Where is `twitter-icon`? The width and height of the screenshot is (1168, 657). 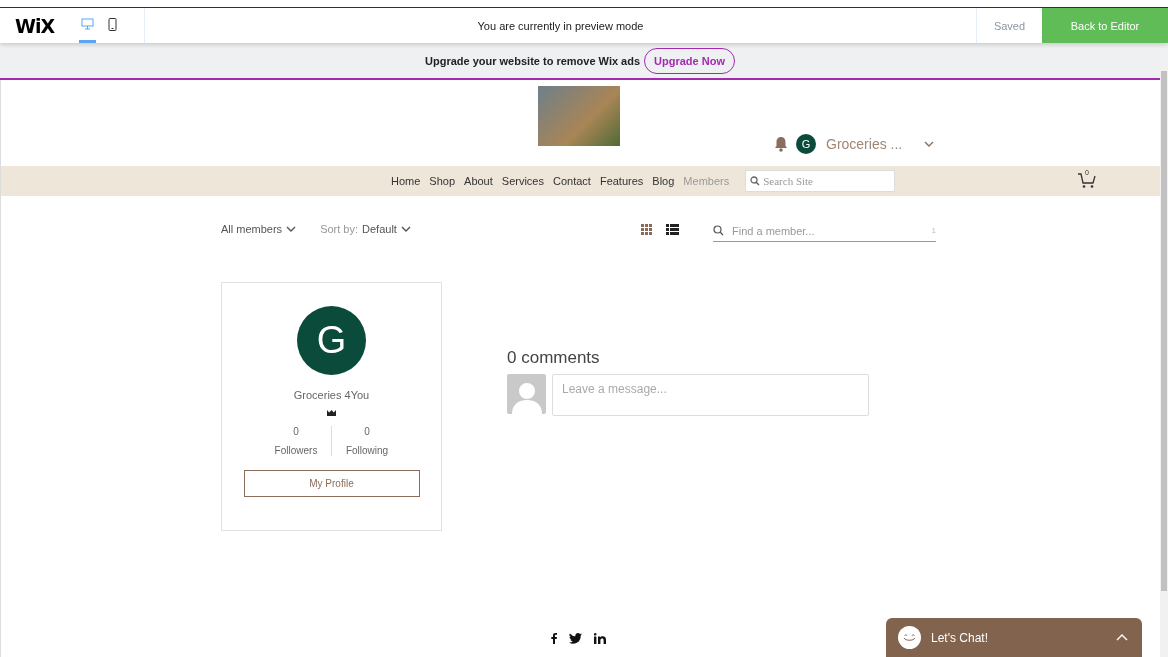
twitter-icon is located at coordinates (575, 638).